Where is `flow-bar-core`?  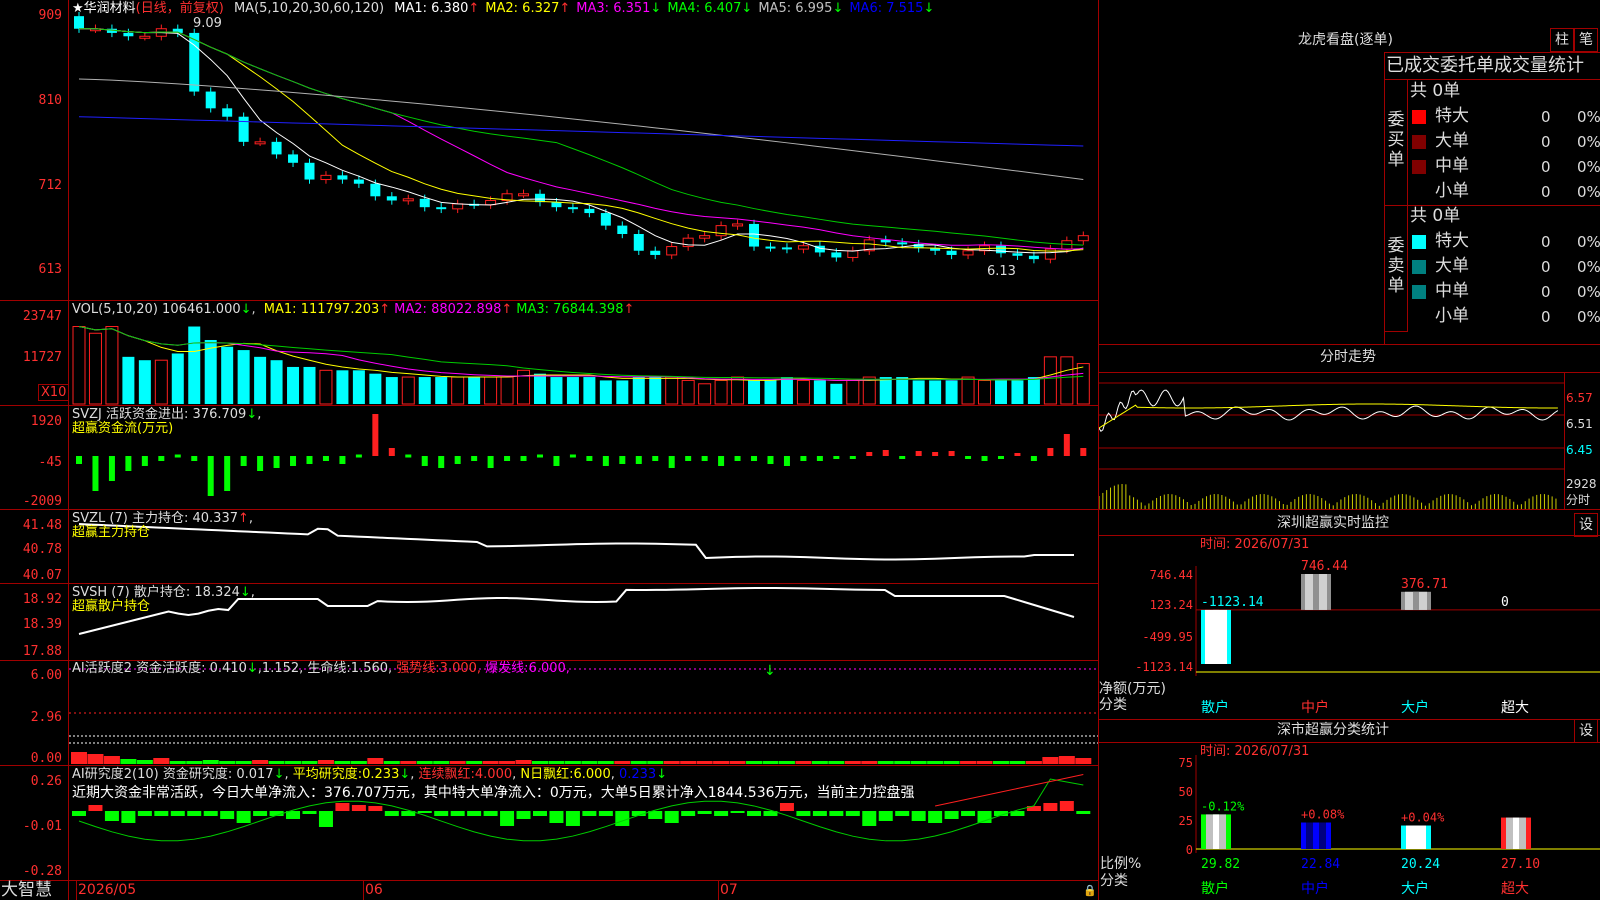 flow-bar-core is located at coordinates (1216, 636).